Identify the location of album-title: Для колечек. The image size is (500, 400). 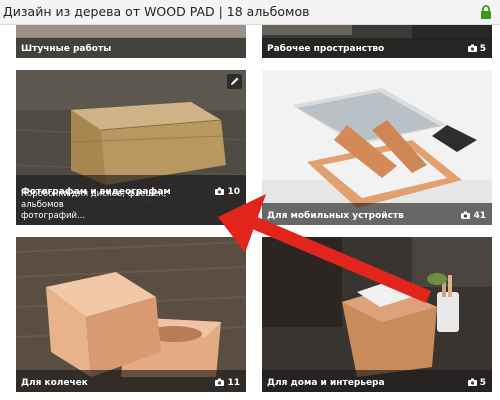
(54, 383).